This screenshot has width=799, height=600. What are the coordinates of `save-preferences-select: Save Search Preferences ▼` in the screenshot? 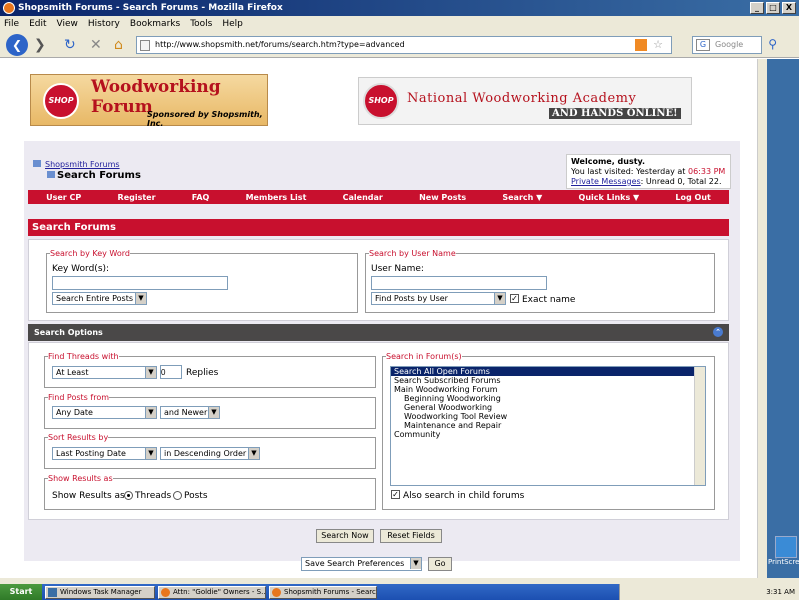 It's located at (361, 564).